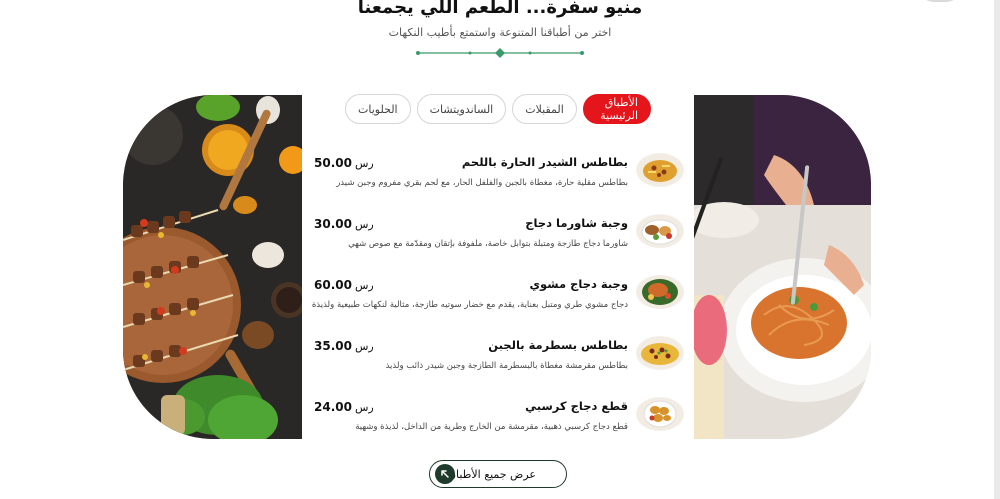 Image resolution: width=1000 pixels, height=499 pixels. What do you see at coordinates (445, 474) in the screenshot?
I see `arrow-up-left-icon` at bounding box center [445, 474].